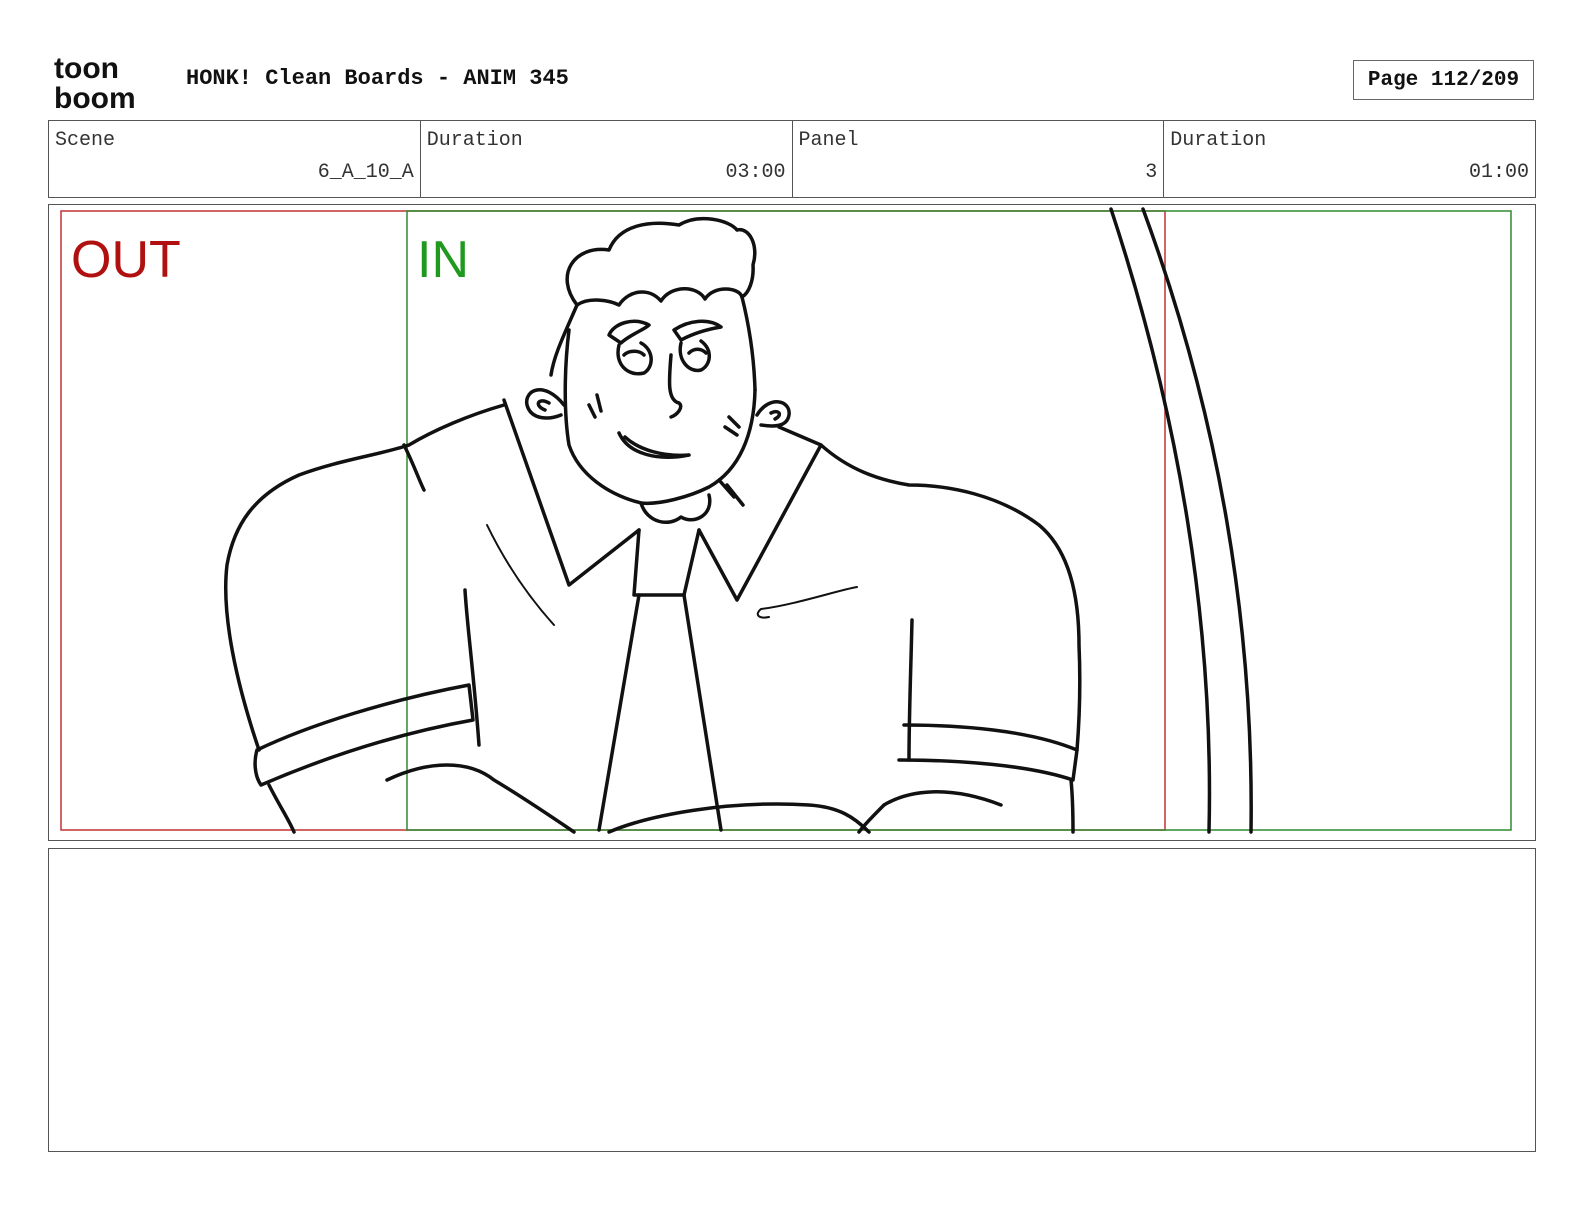  What do you see at coordinates (607, 159) in the screenshot?
I see `scene-duration-cell: Duration 03:00` at bounding box center [607, 159].